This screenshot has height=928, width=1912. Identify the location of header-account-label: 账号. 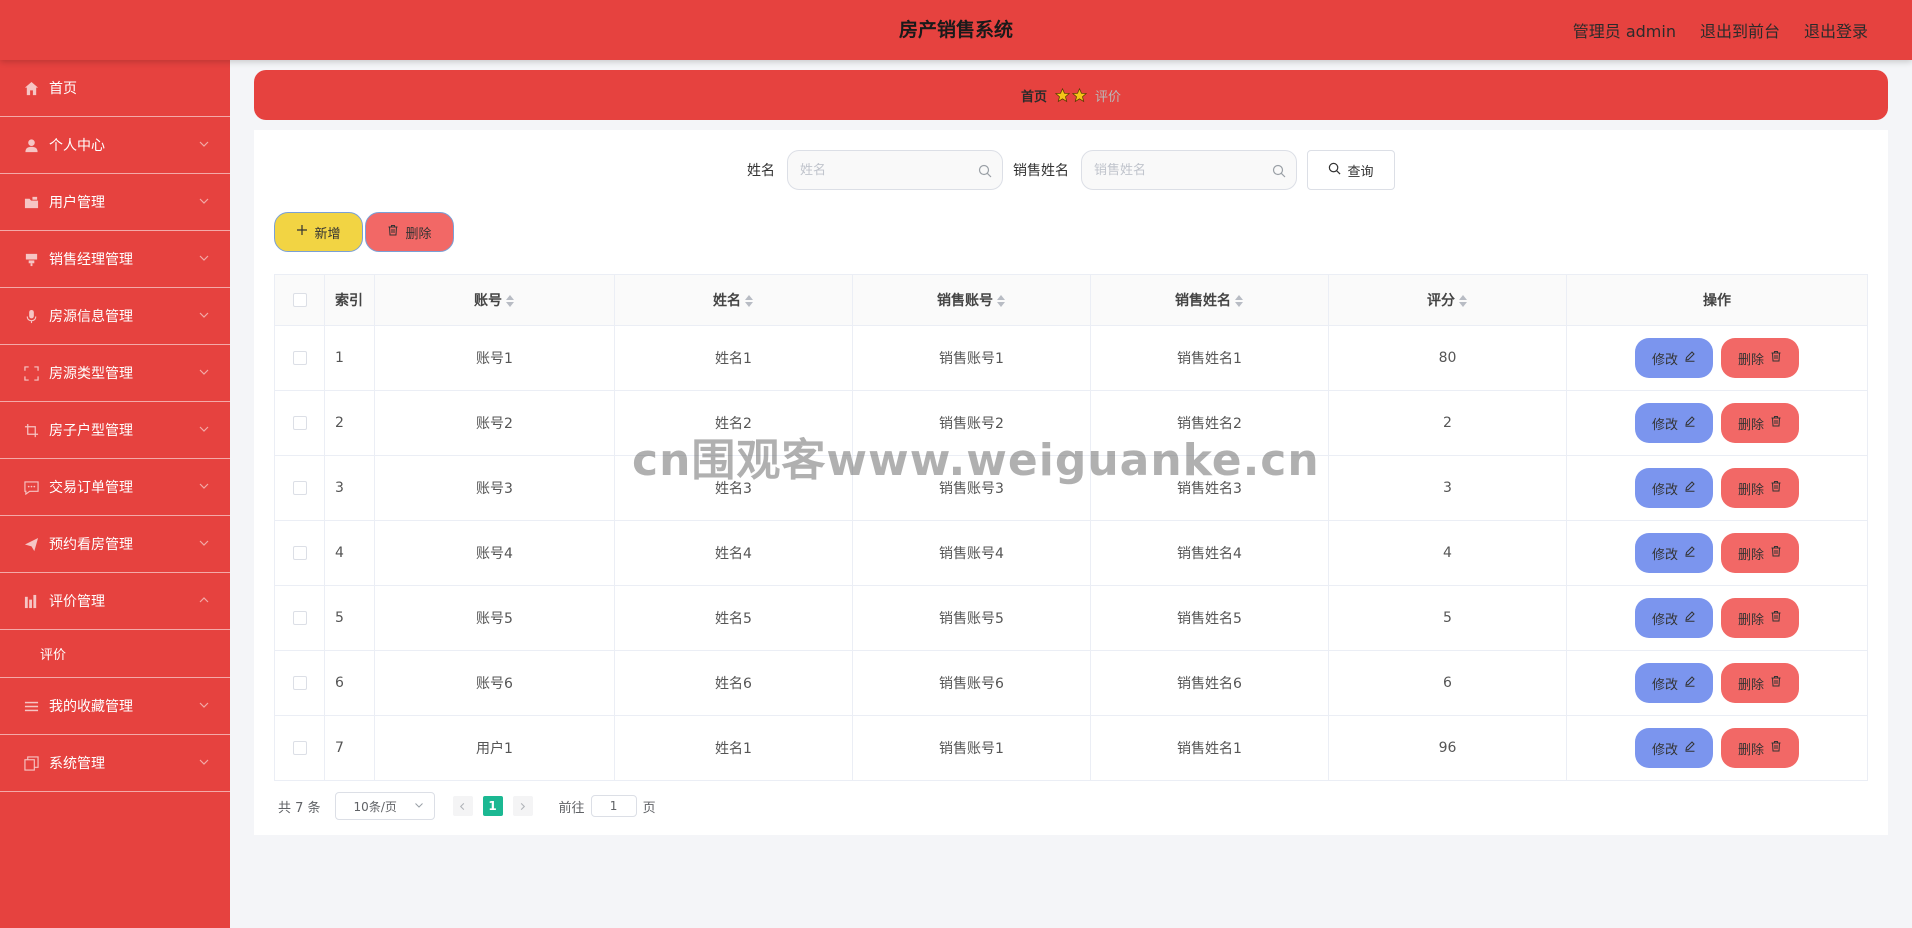
(488, 301).